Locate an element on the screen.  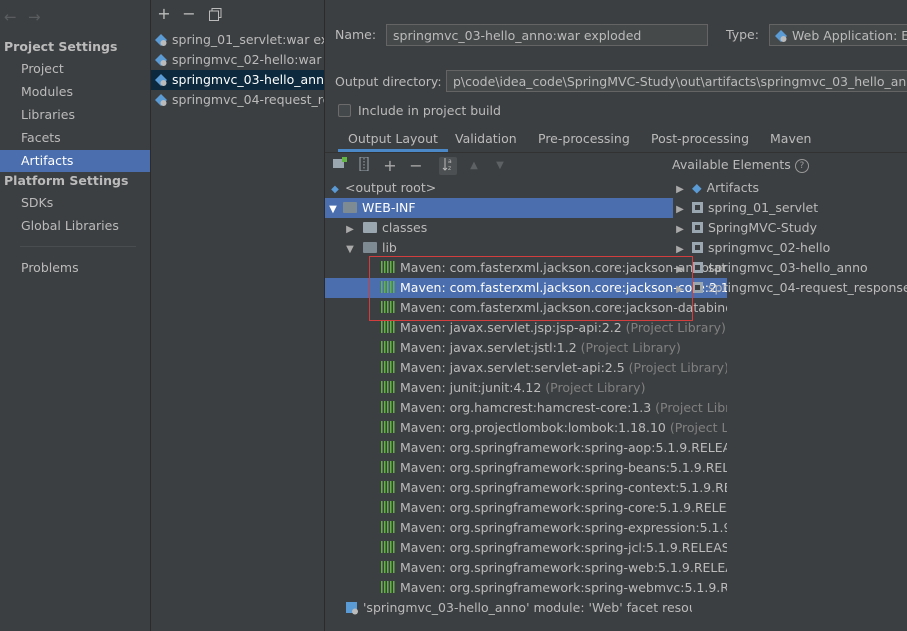
available-module: ▶ springmvc_03-hello_anno is located at coordinates (771, 268).